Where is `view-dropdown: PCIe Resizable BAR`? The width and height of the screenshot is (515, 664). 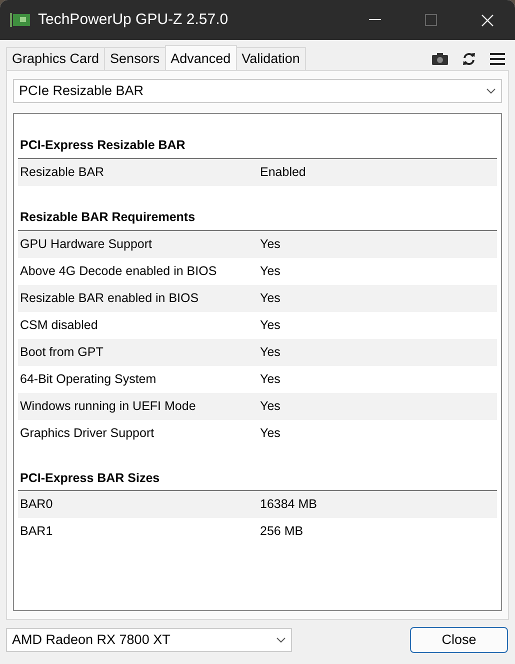
view-dropdown: PCIe Resizable BAR is located at coordinates (257, 91).